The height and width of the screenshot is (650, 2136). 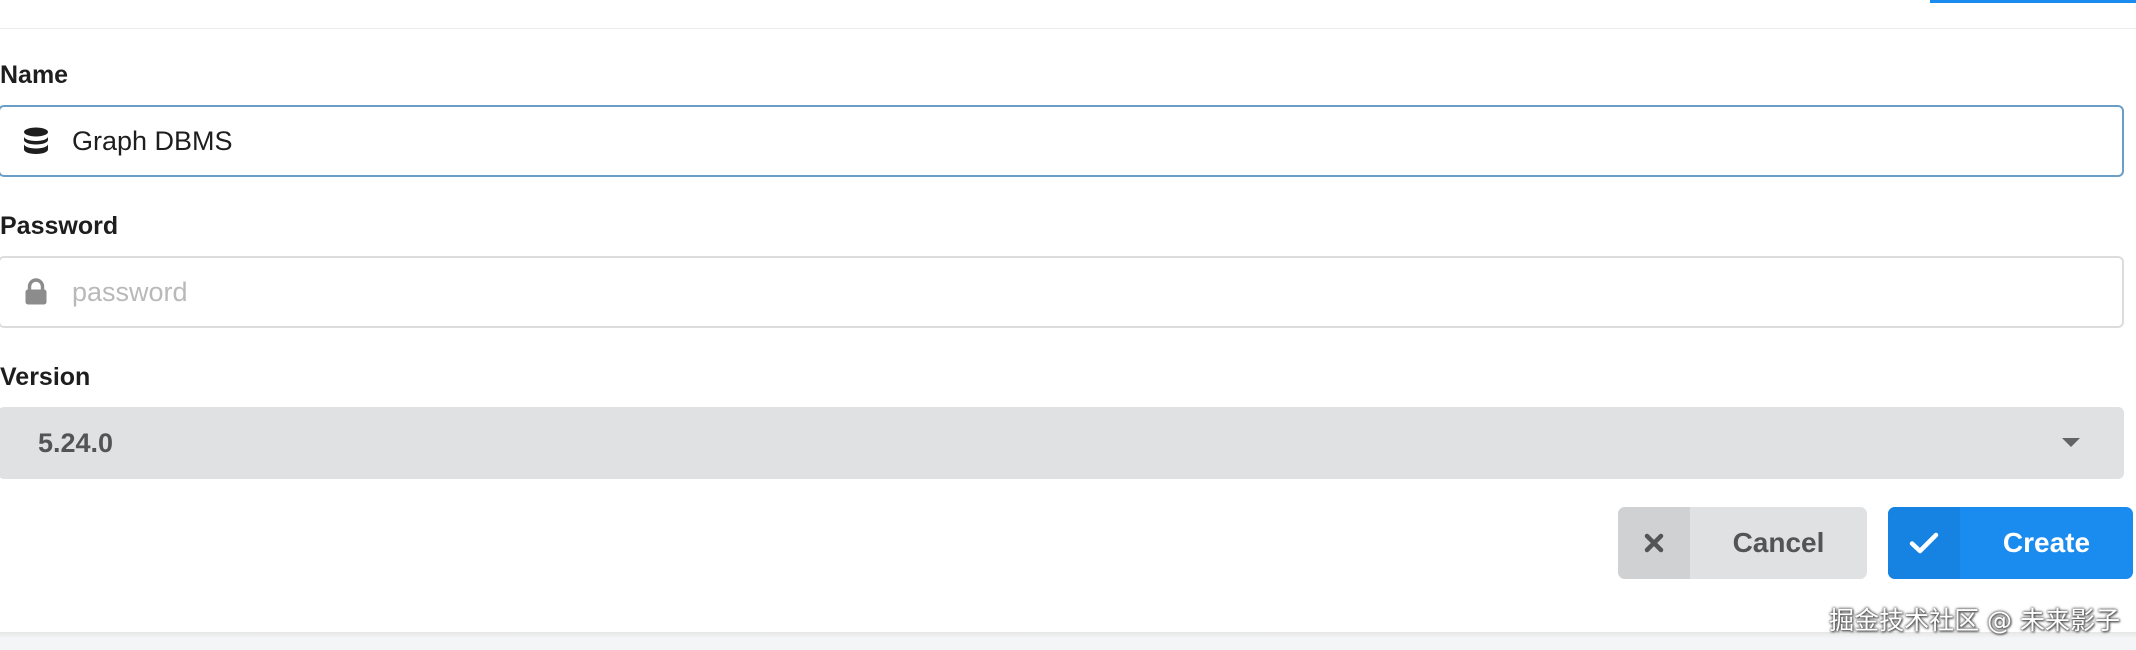 I want to click on watermark: 掘金技术社区 @ 未来影子, so click(x=1974, y=620).